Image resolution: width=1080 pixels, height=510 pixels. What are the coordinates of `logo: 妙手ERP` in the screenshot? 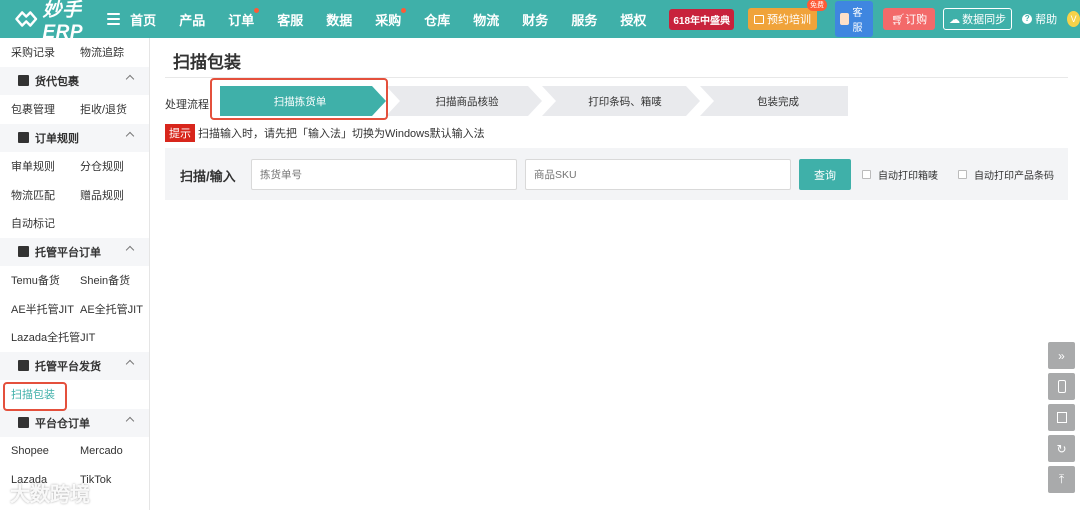 It's located at (53, 21).